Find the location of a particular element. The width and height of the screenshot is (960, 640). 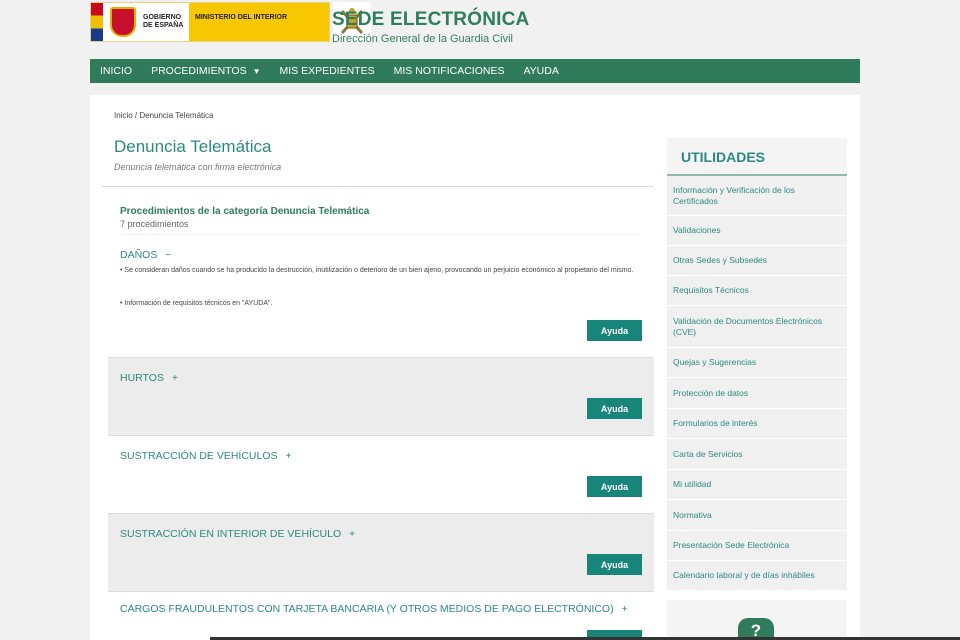

util-item-formularios: Formularios de interés is located at coordinates (757, 424).